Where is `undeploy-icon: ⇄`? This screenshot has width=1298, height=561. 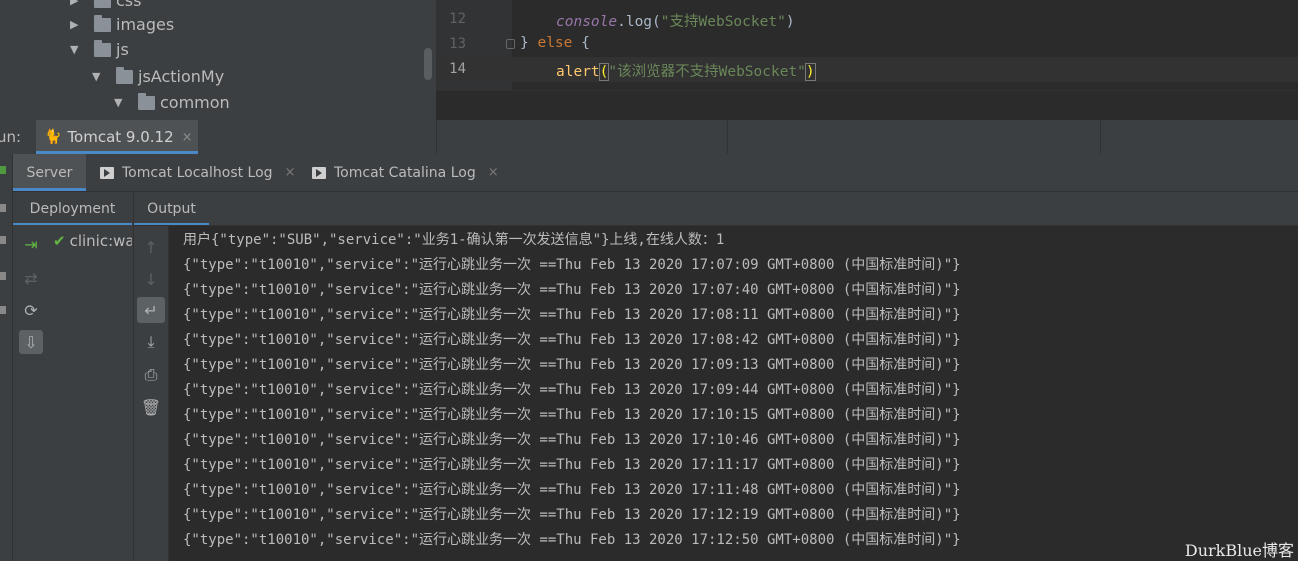 undeploy-icon: ⇄ is located at coordinates (31, 278).